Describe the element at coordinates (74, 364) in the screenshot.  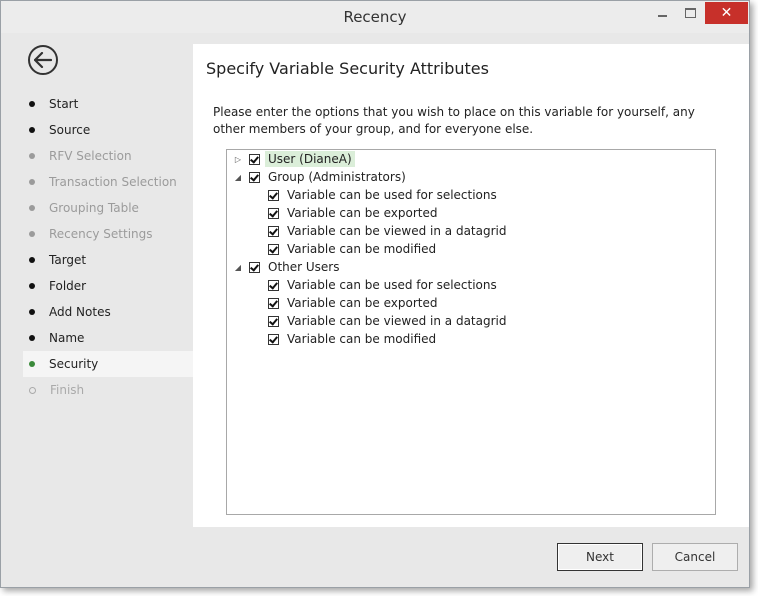
I see `step-label: Security` at that location.